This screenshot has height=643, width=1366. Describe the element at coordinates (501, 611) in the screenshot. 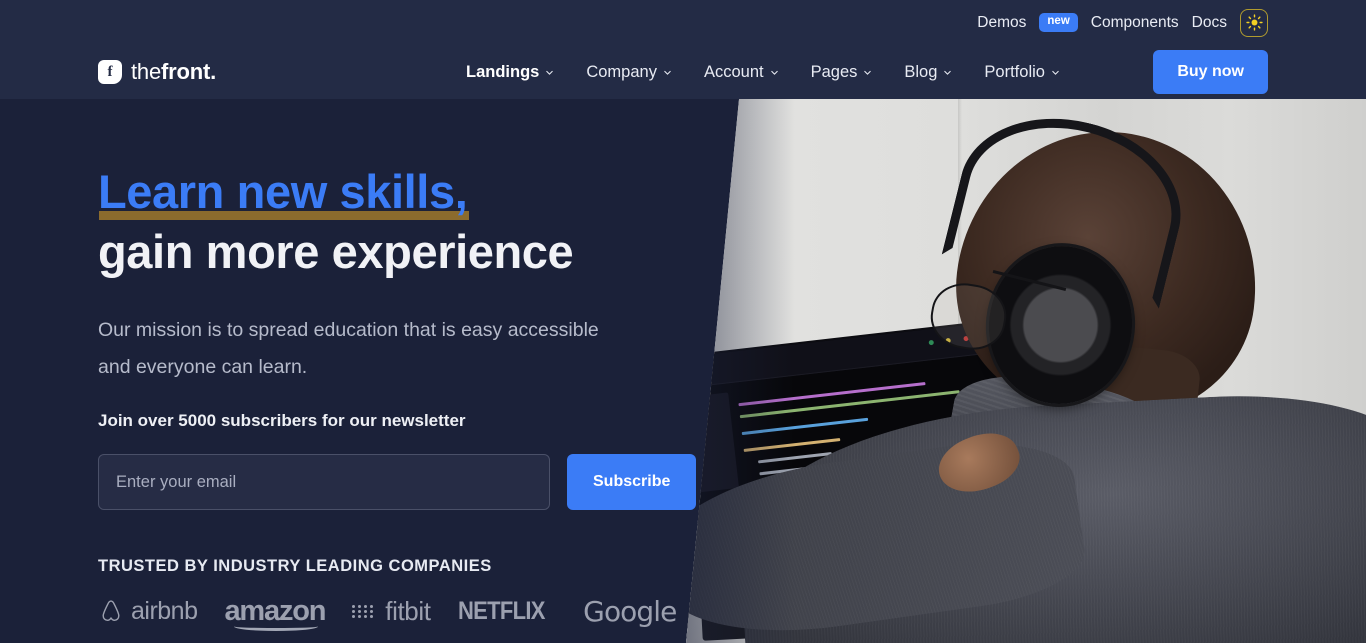

I see `logo-netflix-label: NETFLIX` at that location.